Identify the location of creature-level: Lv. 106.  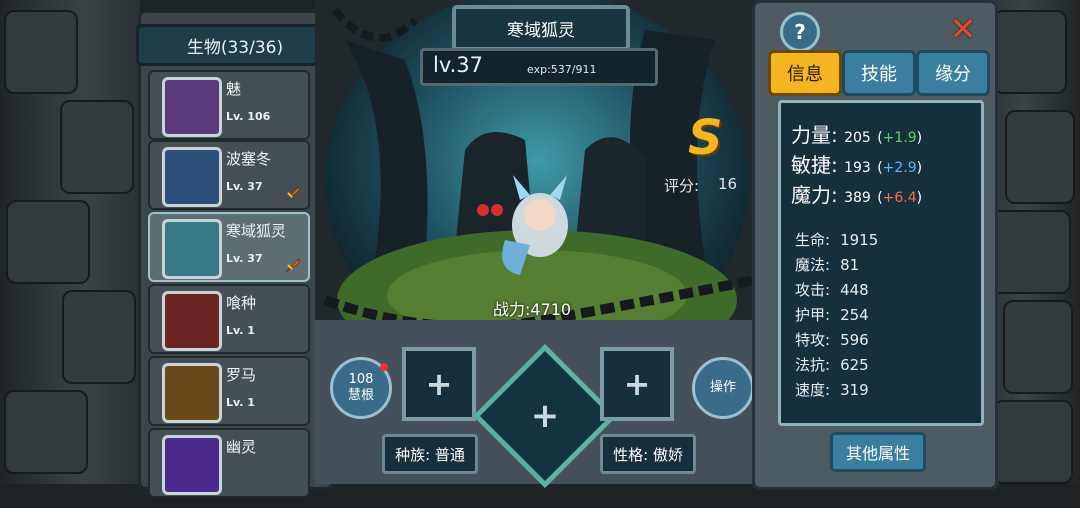
(248, 116).